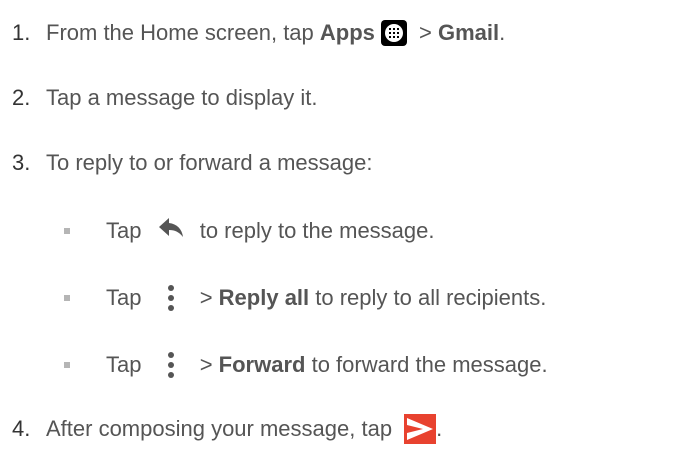  Describe the element at coordinates (347, 32) in the screenshot. I see `apps-label: Apps` at that location.